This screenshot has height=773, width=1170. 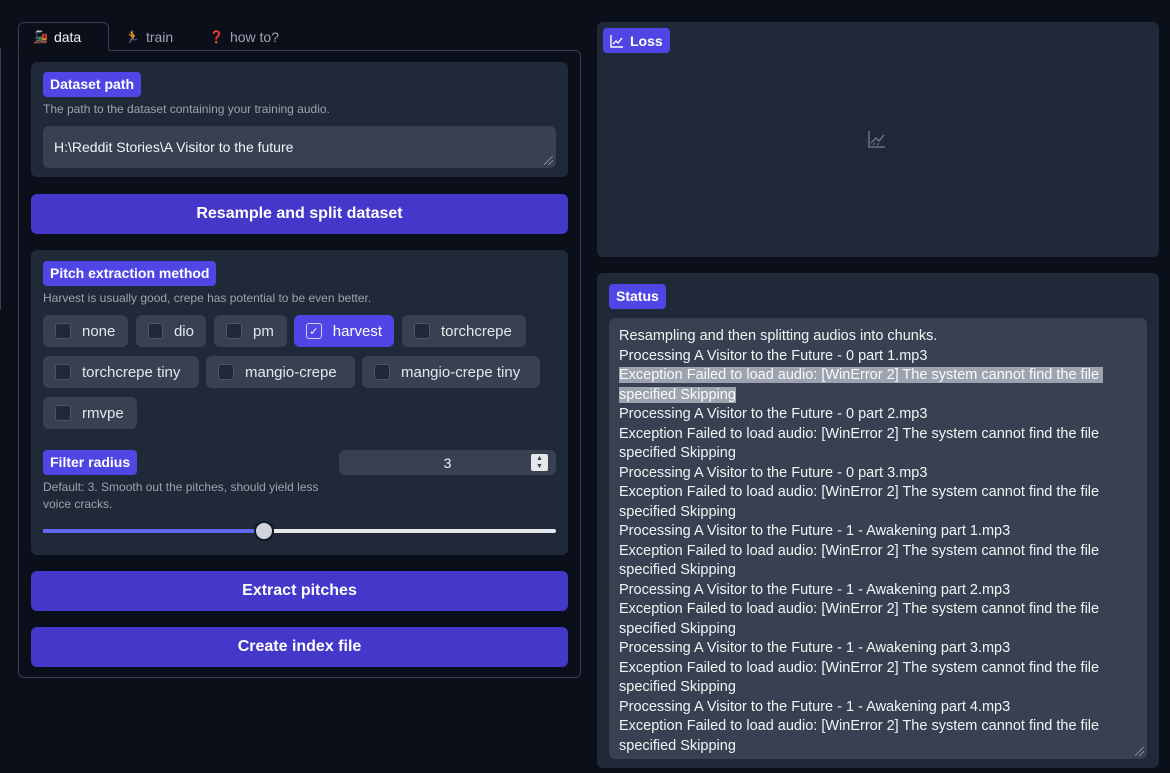 I want to click on status-label: Status, so click(x=637, y=296).